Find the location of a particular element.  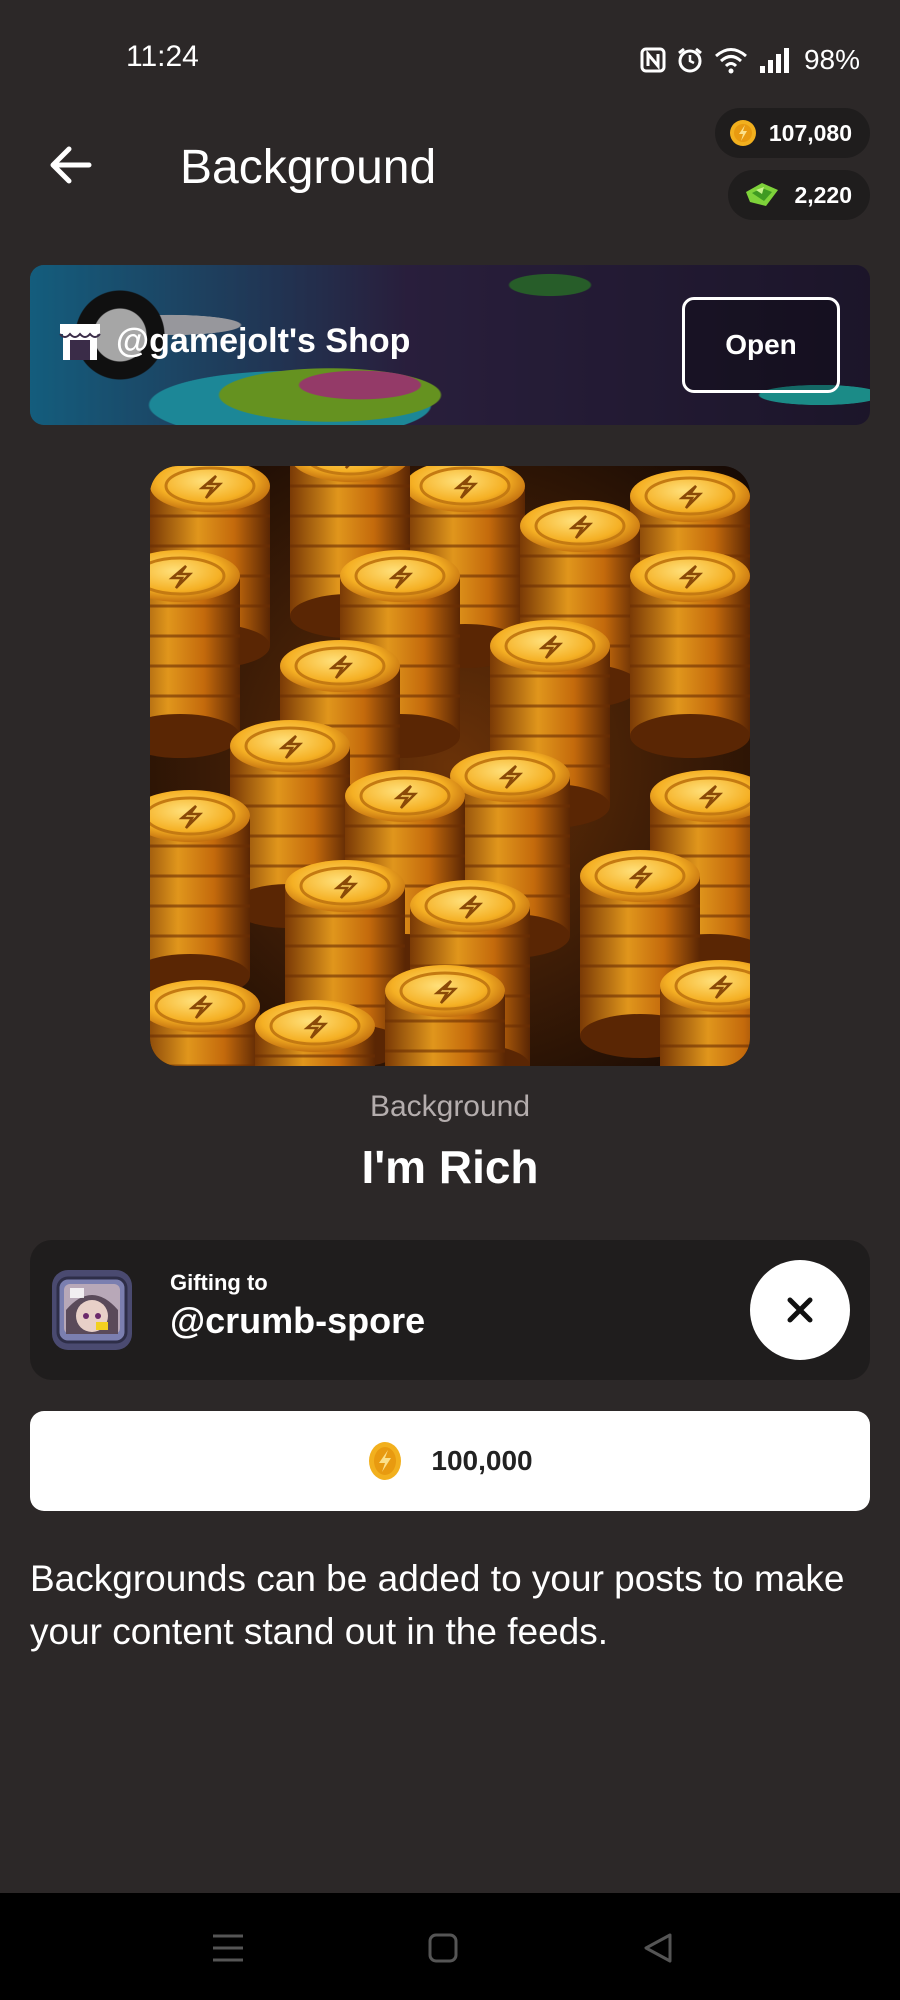

open-shop-button: Open is located at coordinates (761, 345).